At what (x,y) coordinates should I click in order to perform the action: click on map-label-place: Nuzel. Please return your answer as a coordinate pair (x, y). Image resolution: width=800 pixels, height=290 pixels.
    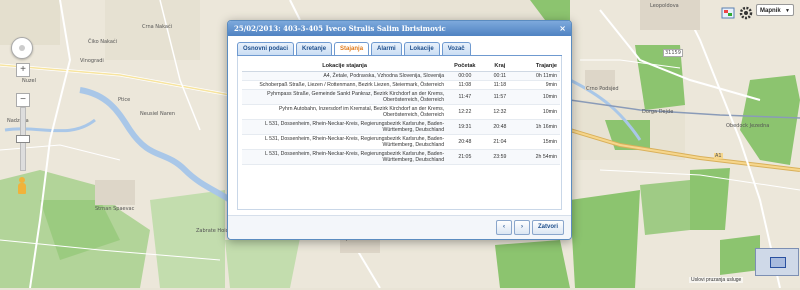
    Looking at the image, I should click on (29, 81).